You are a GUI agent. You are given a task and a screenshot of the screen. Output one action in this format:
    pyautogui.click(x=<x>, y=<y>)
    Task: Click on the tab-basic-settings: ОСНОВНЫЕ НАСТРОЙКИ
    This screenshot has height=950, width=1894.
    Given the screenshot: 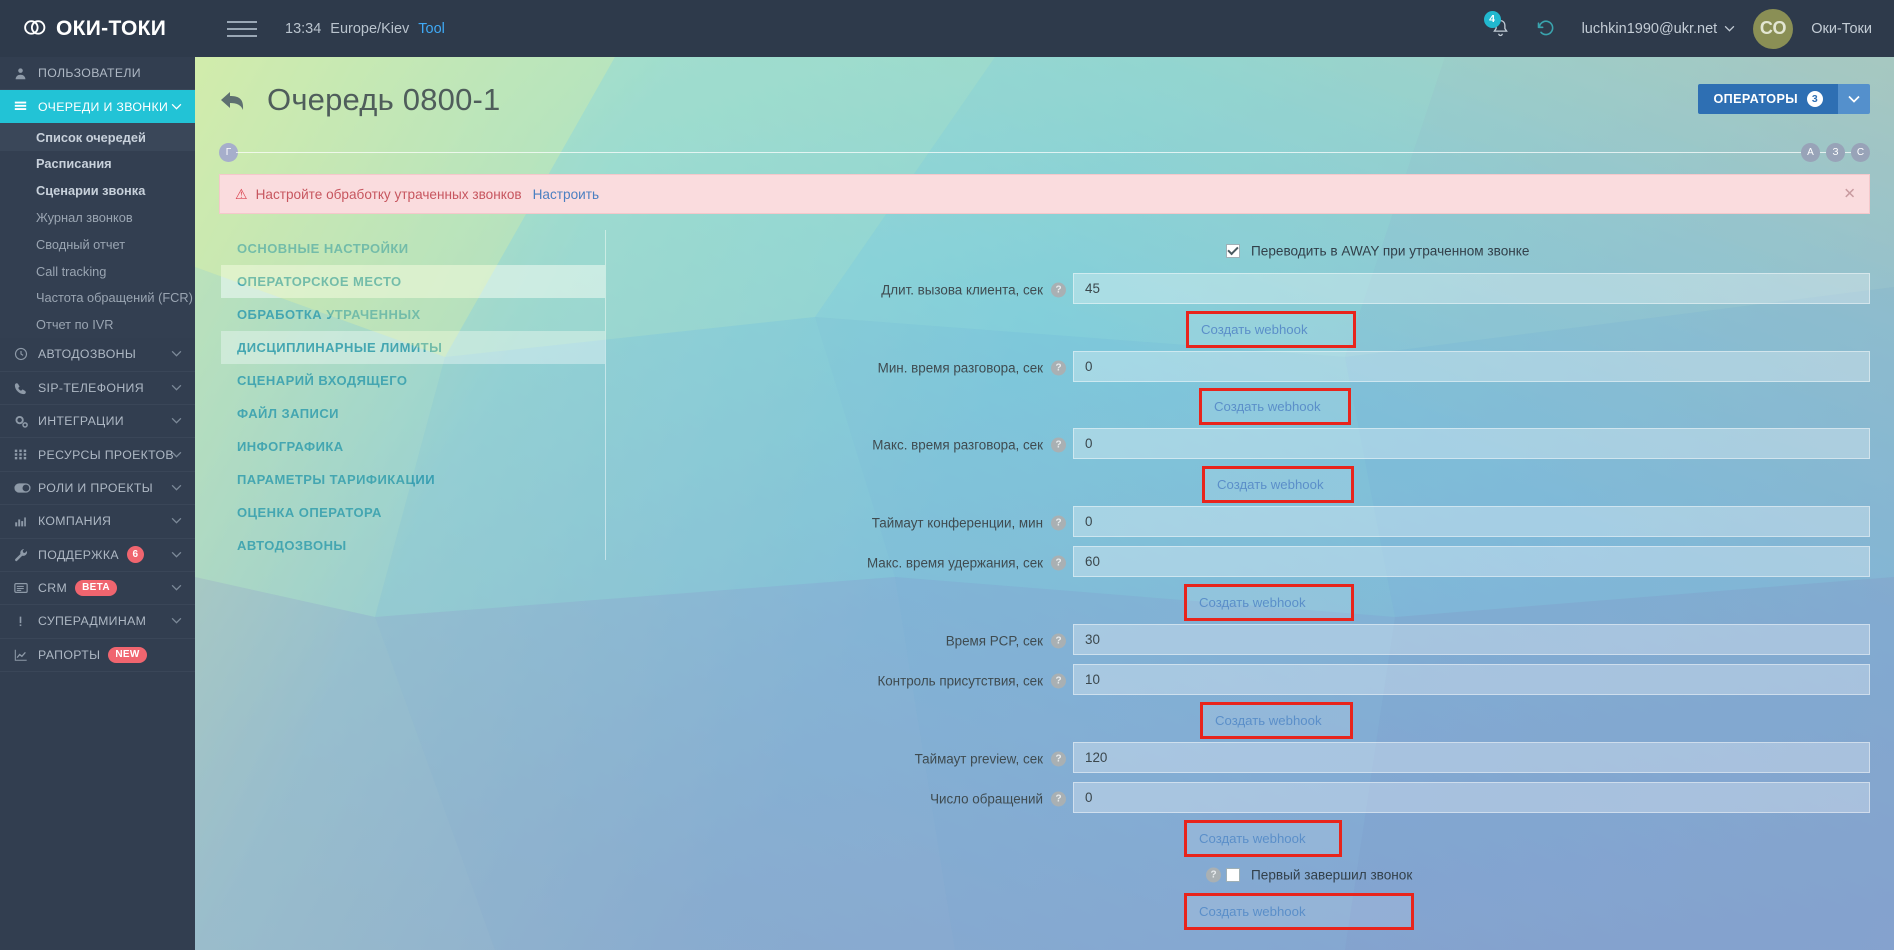 What is the action you would take?
    pyautogui.click(x=413, y=248)
    